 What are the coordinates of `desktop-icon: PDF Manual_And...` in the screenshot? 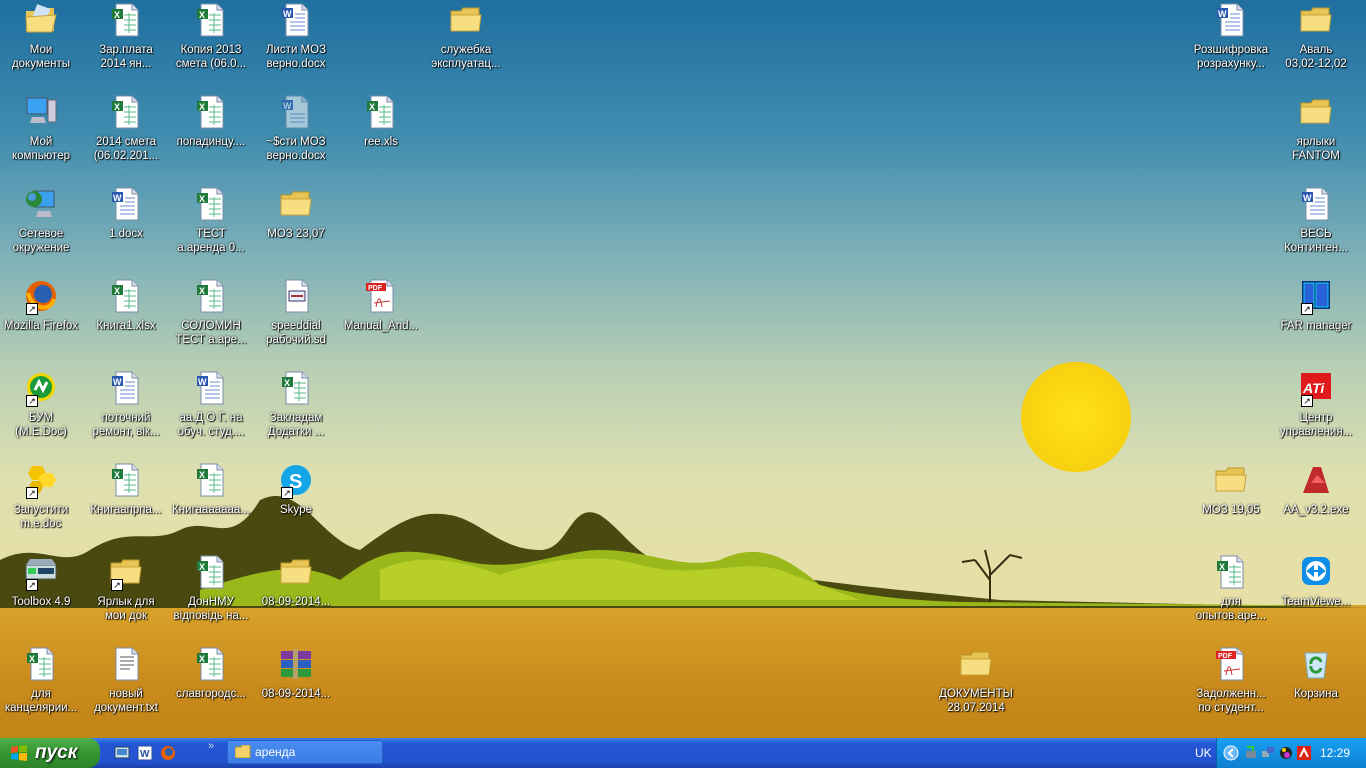 It's located at (381, 306).